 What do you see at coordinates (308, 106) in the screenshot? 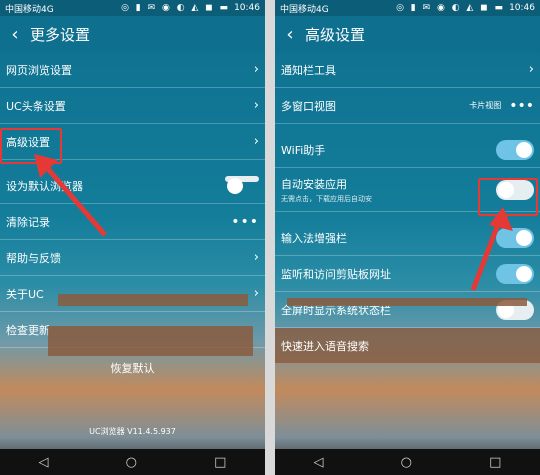
I see `row-label: 多窗口视图` at bounding box center [308, 106].